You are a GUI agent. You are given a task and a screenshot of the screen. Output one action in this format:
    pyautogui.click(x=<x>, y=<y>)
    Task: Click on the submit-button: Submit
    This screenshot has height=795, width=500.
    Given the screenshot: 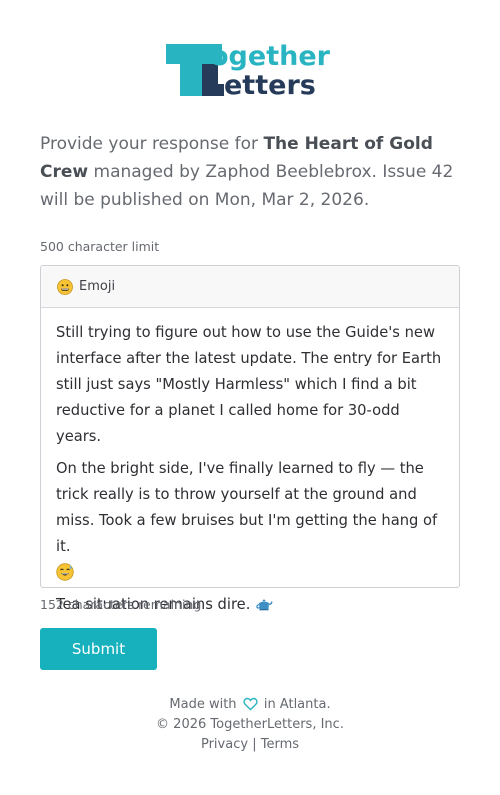 What is the action you would take?
    pyautogui.click(x=98, y=649)
    